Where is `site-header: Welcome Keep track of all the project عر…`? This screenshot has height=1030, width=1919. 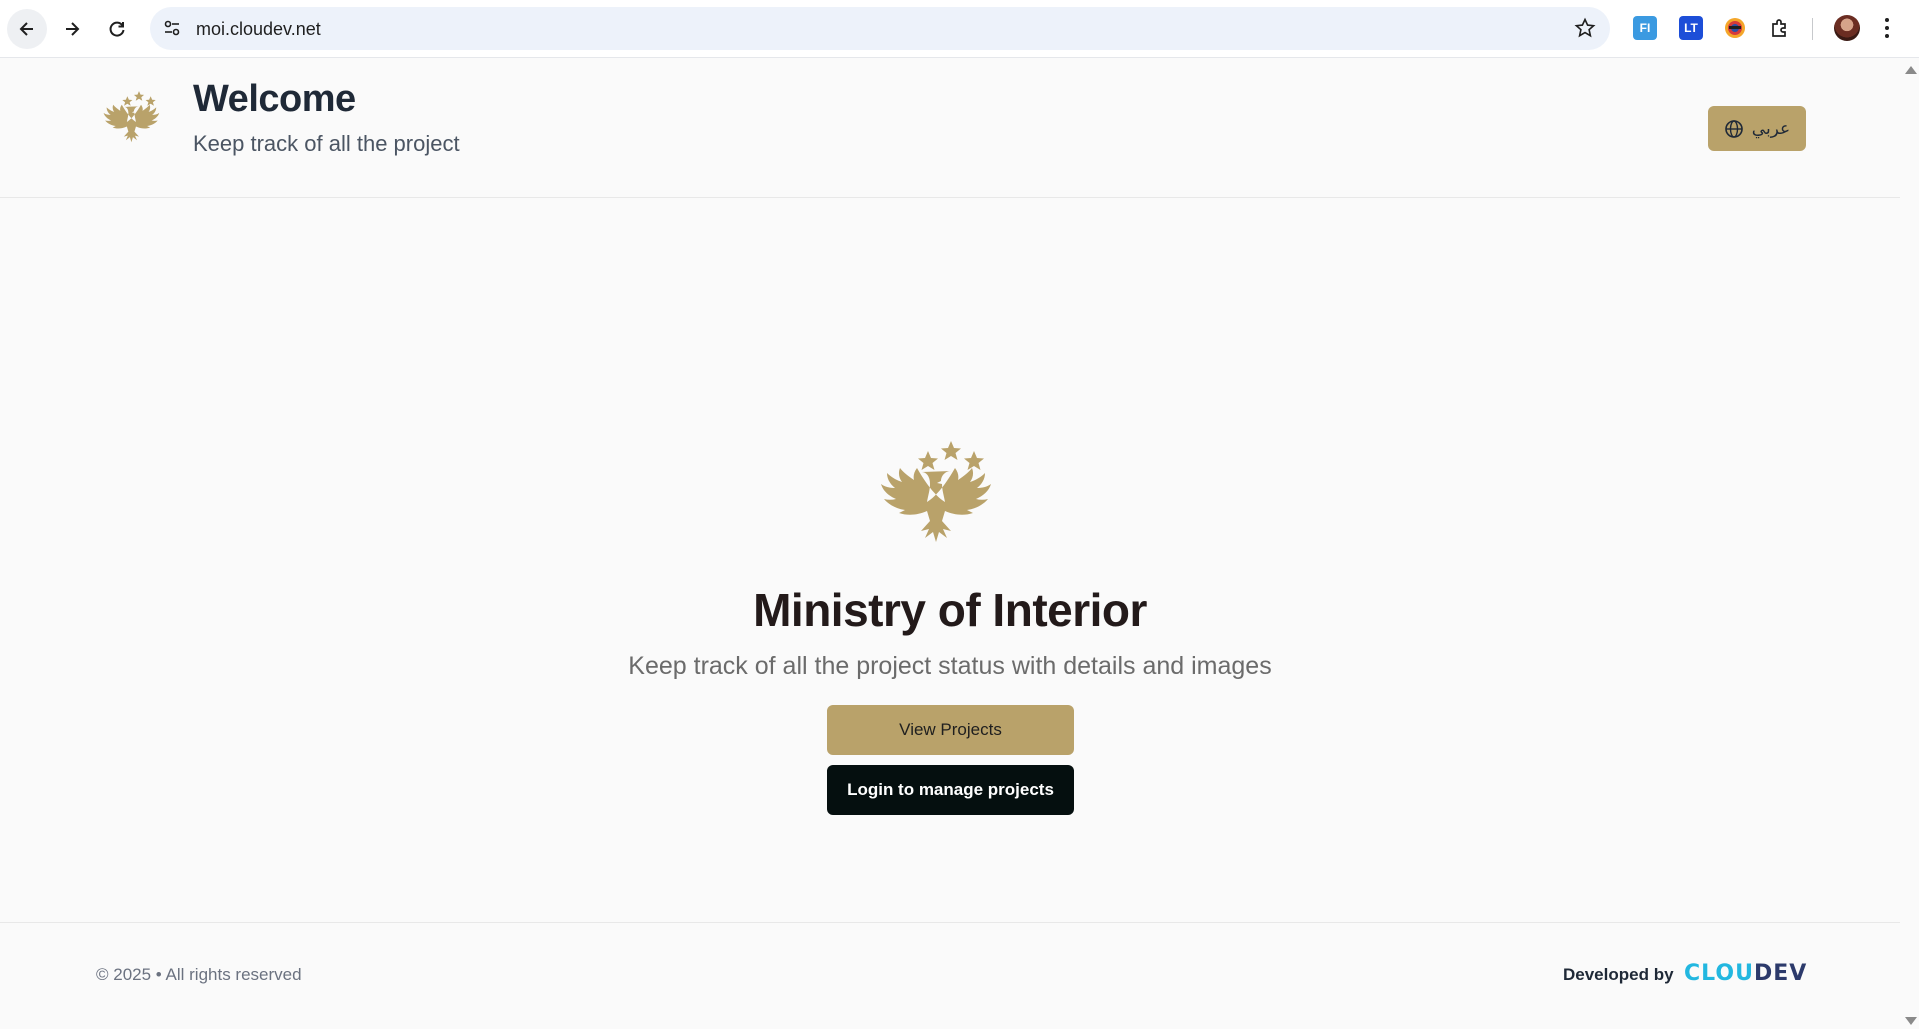 site-header: Welcome Keep track of all the project عر… is located at coordinates (950, 128).